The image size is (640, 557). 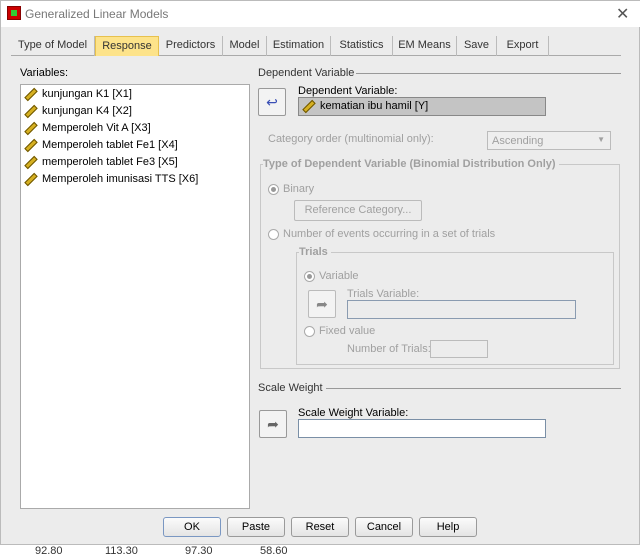 I want to click on move-trials-variable-button: ➦, so click(x=322, y=304).